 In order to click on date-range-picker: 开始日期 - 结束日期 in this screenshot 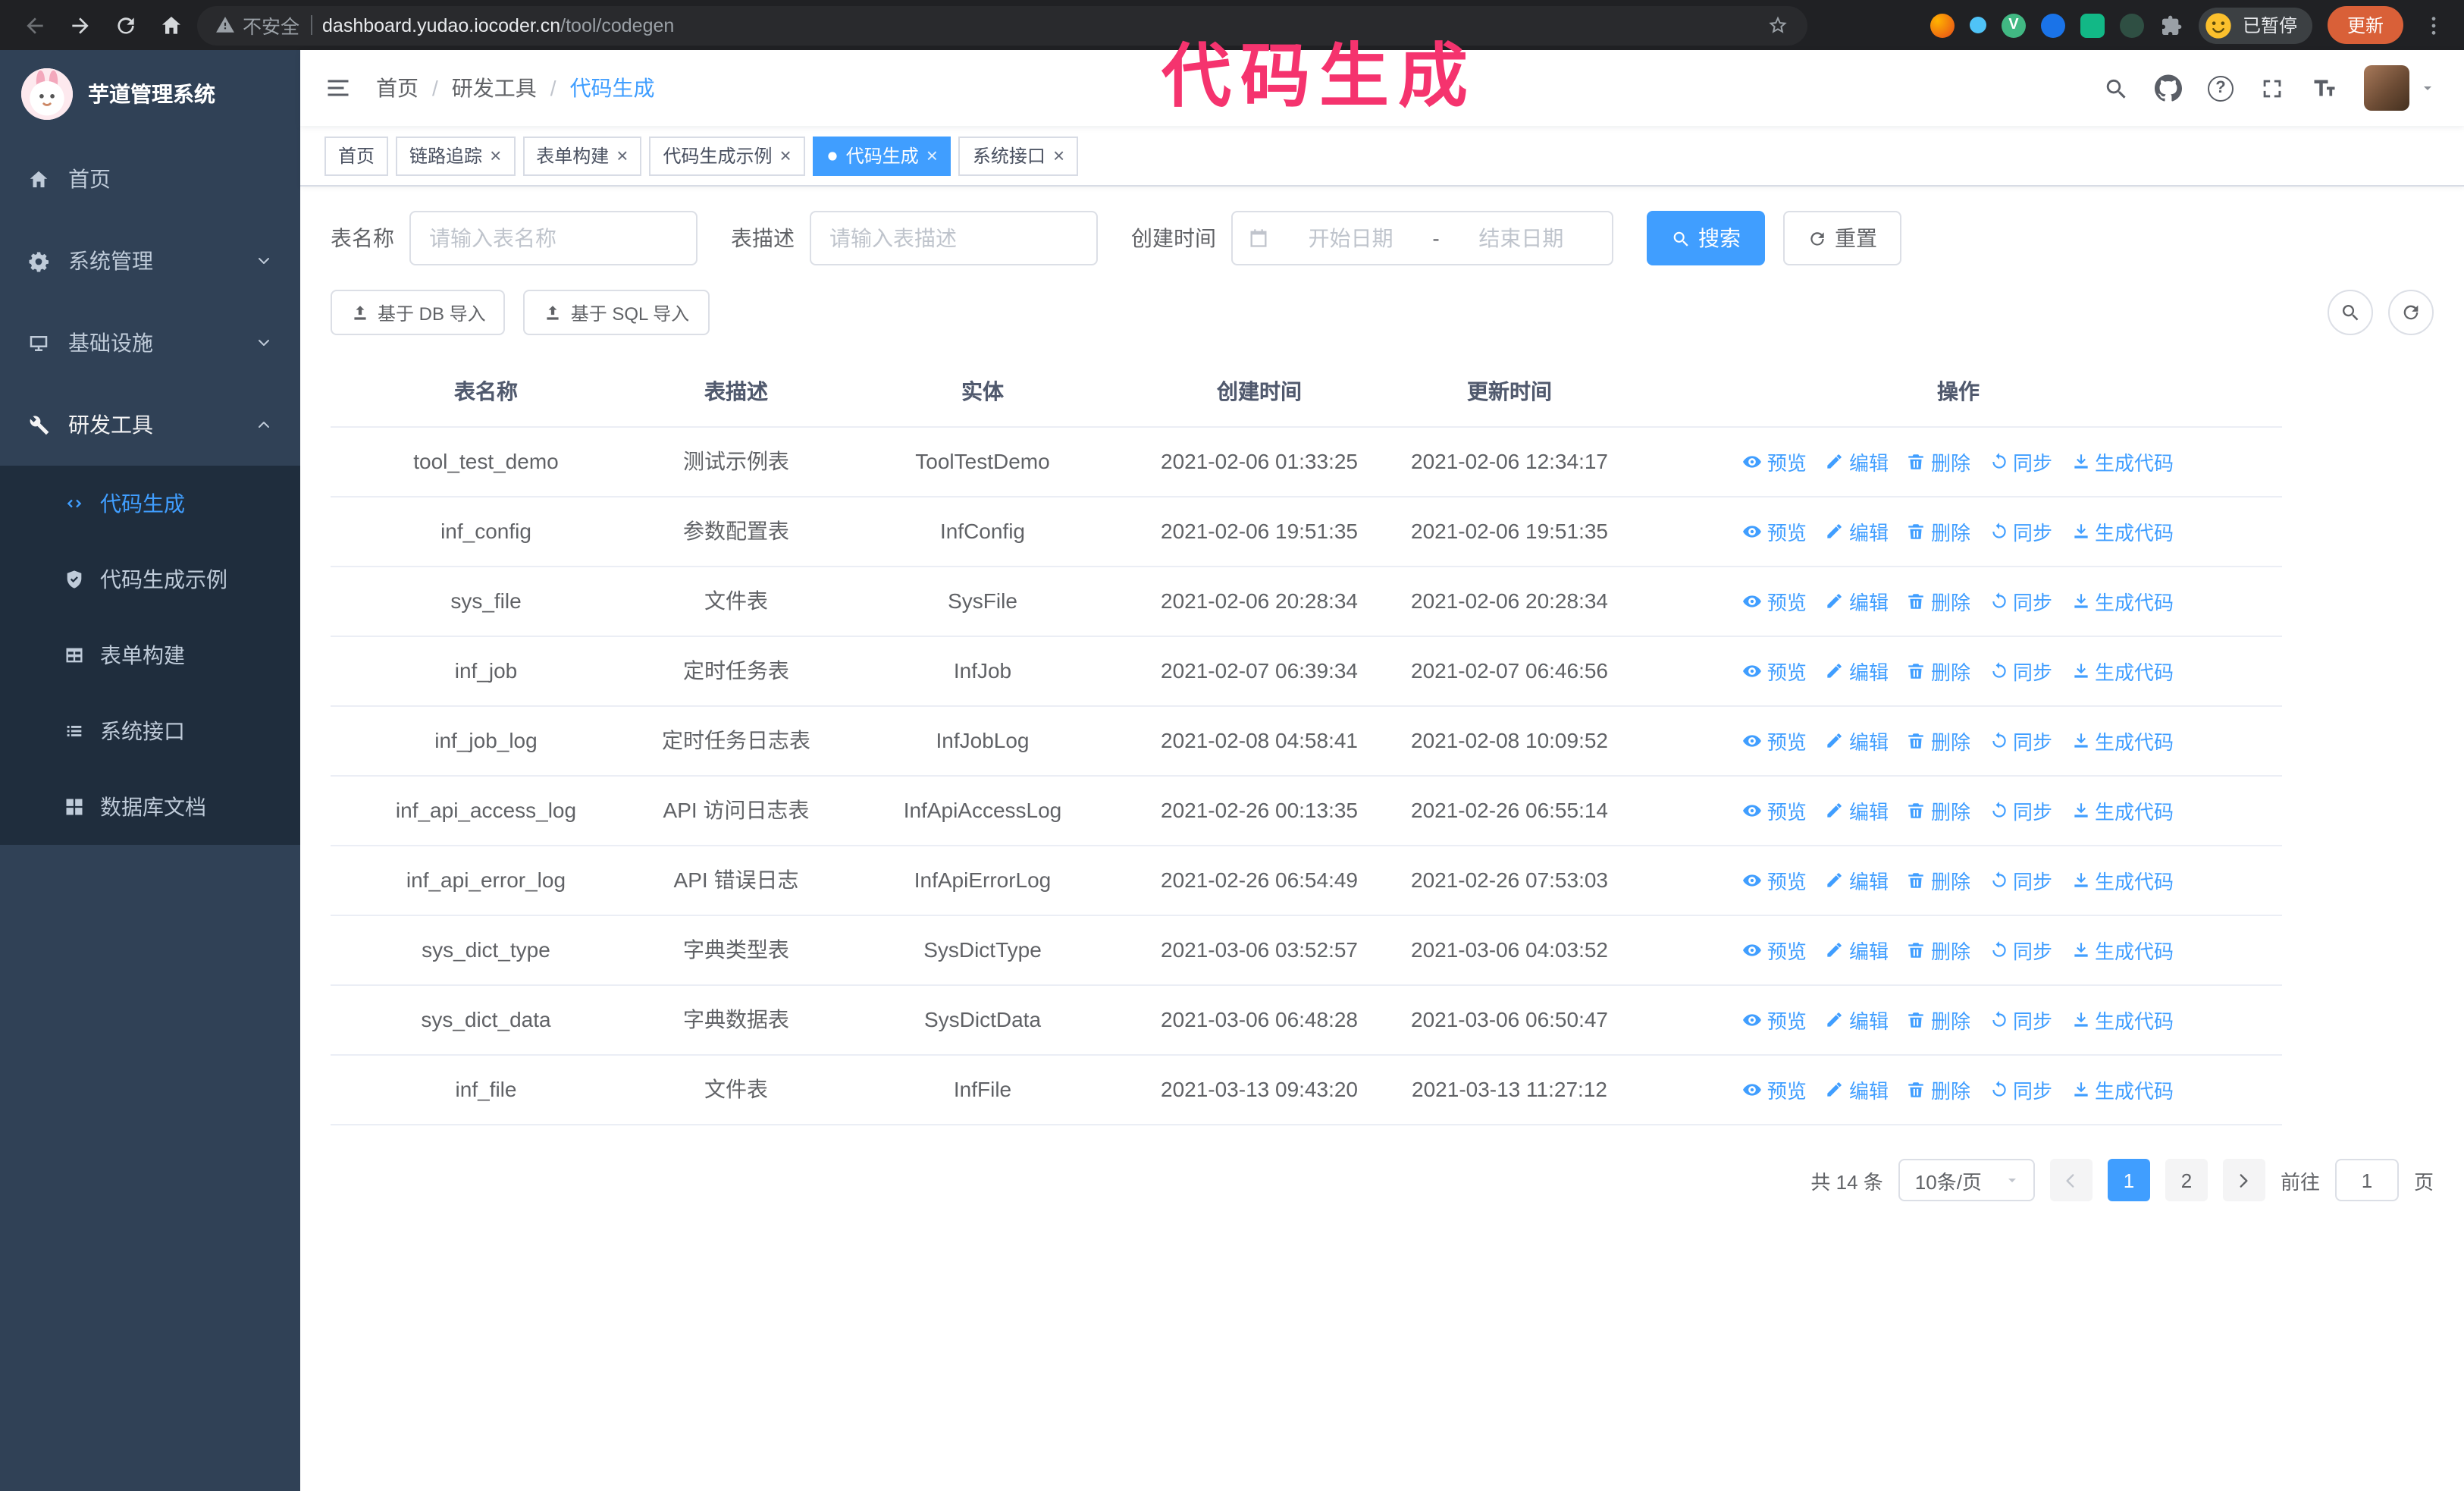, I will do `click(1422, 238)`.